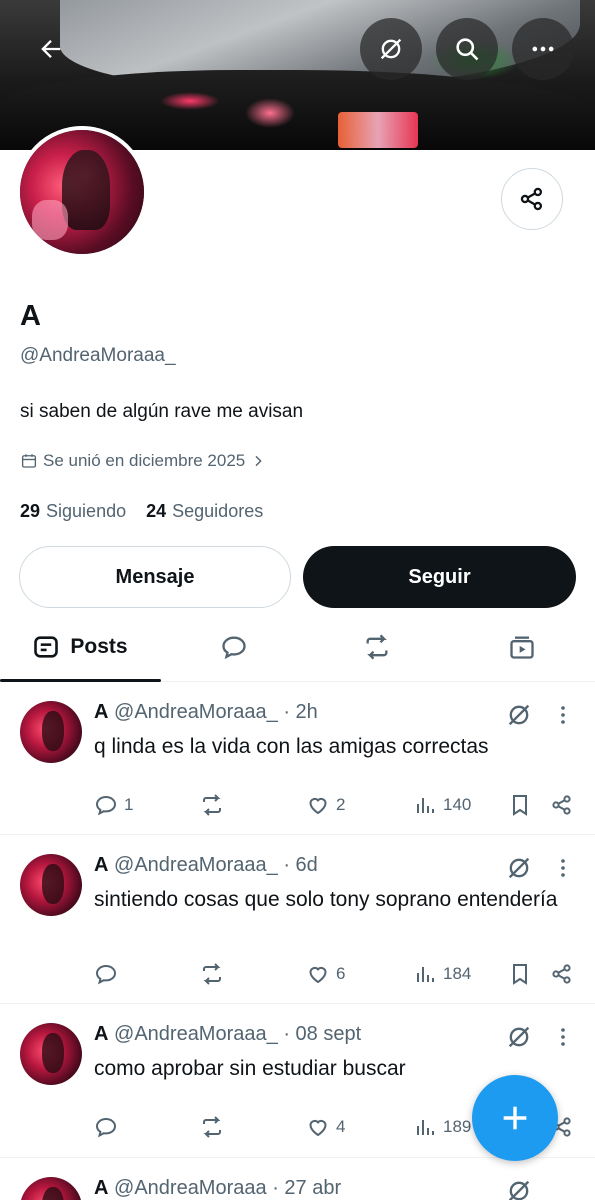  What do you see at coordinates (190, 1188) in the screenshot?
I see `post-author-handle: @AndreaMoraaa` at bounding box center [190, 1188].